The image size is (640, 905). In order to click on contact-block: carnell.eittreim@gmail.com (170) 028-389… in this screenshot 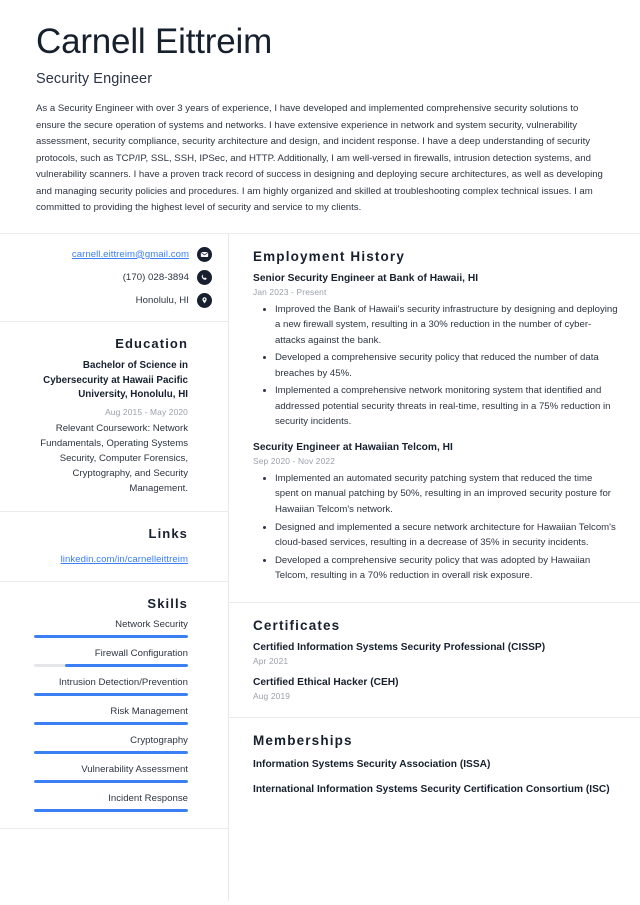, I will do `click(114, 278)`.